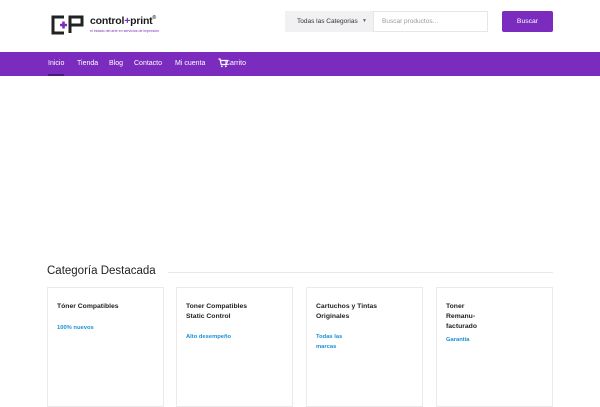  I want to click on nav-item-blog: Blog, so click(116, 64).